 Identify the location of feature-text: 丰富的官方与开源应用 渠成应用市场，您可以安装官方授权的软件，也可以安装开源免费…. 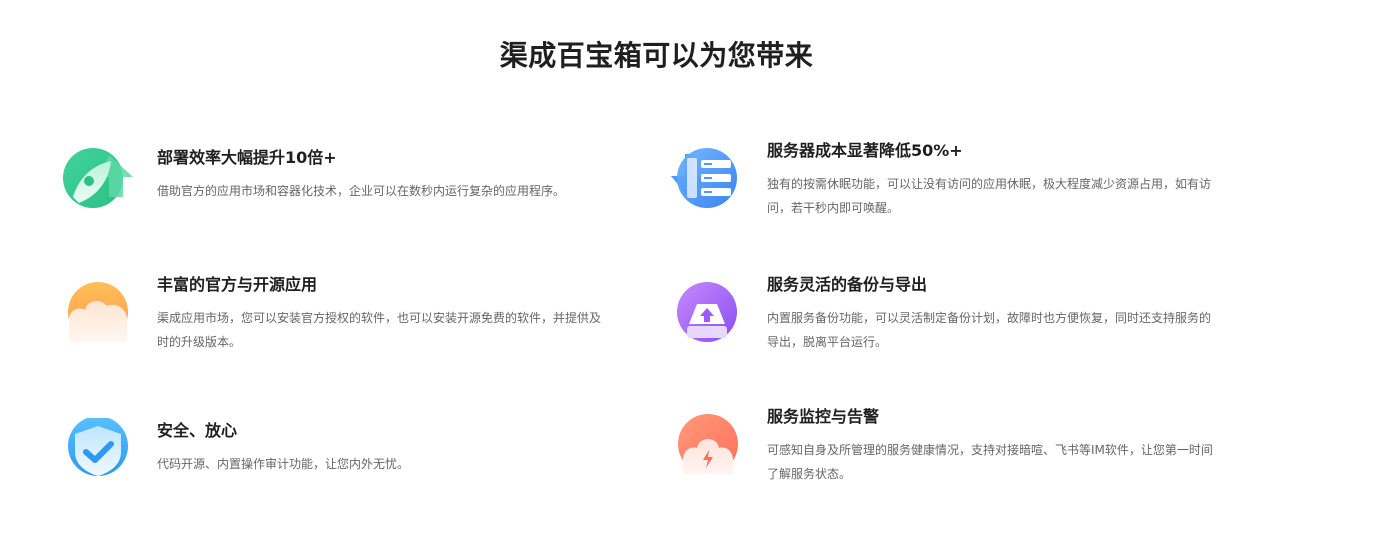
(387, 314).